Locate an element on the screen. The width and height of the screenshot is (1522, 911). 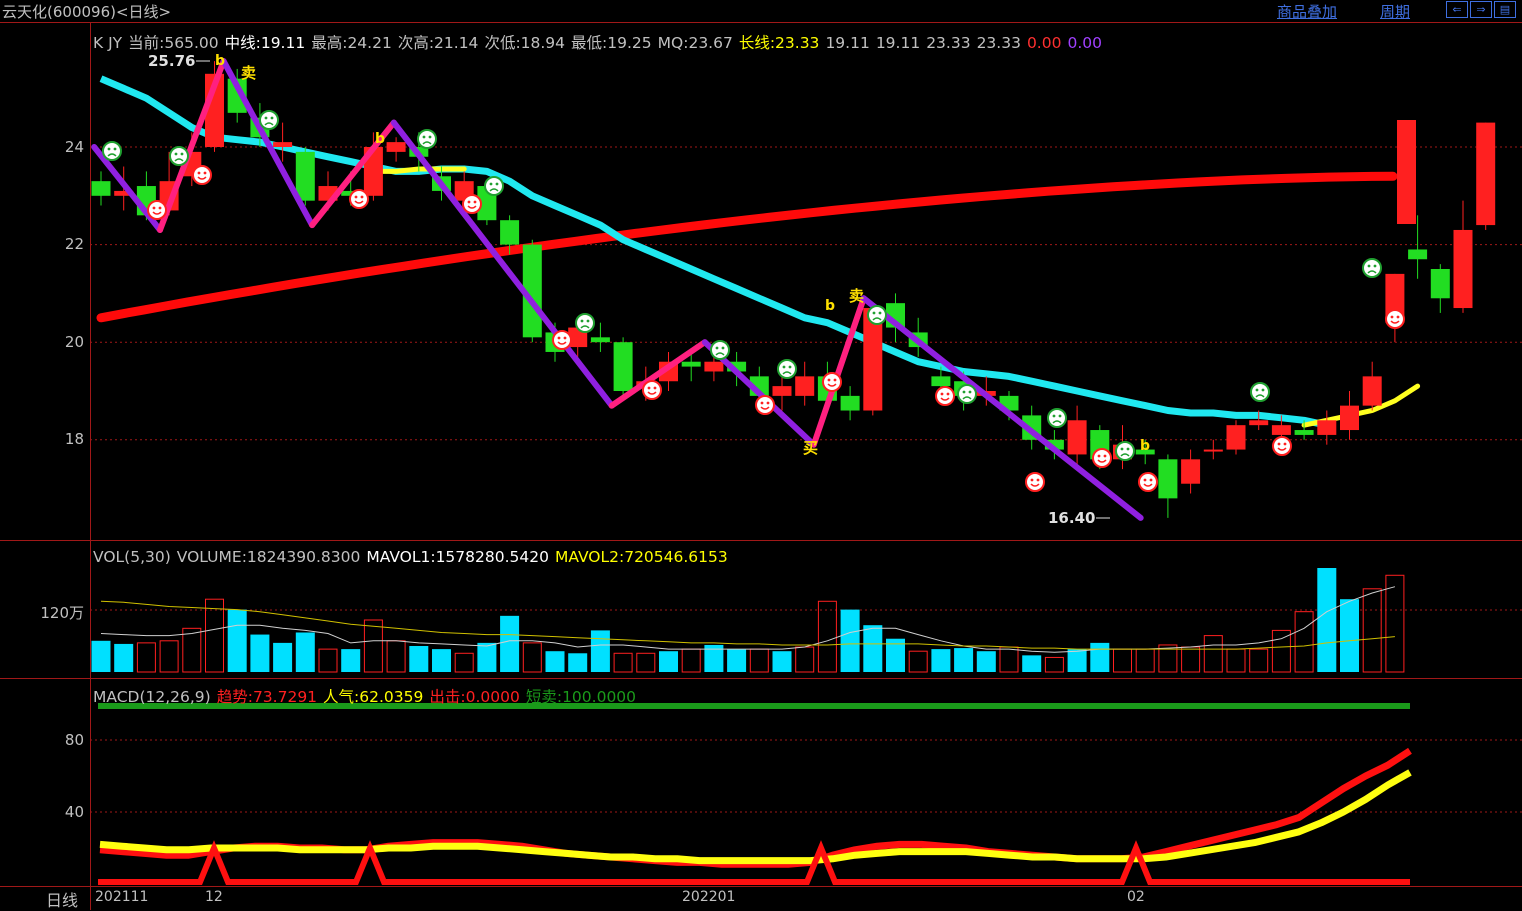
main-ind-11: 23.33 is located at coordinates (948, 43).